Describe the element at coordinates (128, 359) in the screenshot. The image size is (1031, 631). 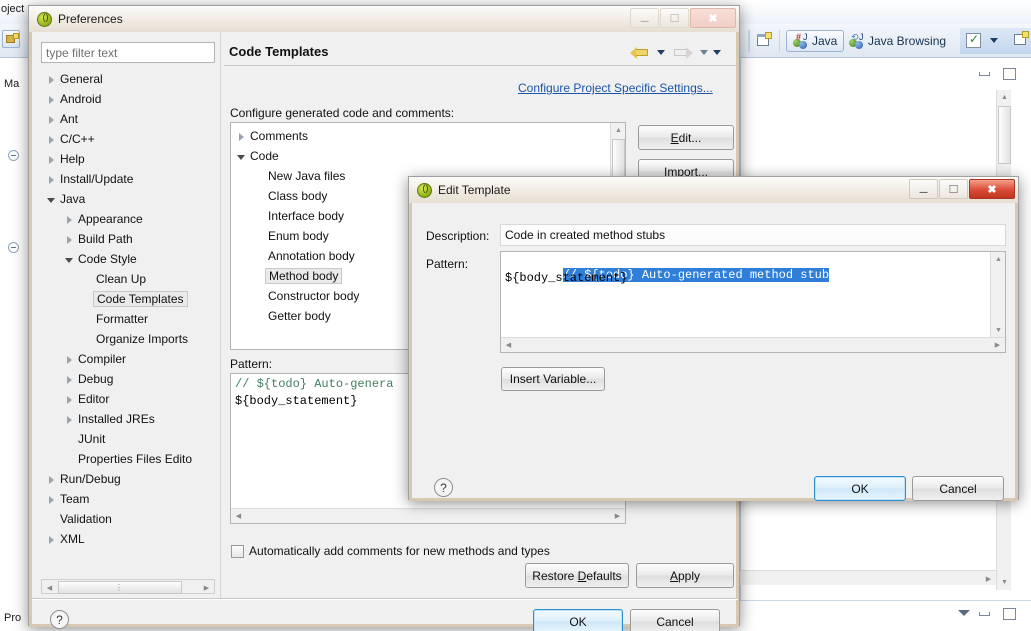
I see `sidebar-item-compiler: Compiler` at that location.